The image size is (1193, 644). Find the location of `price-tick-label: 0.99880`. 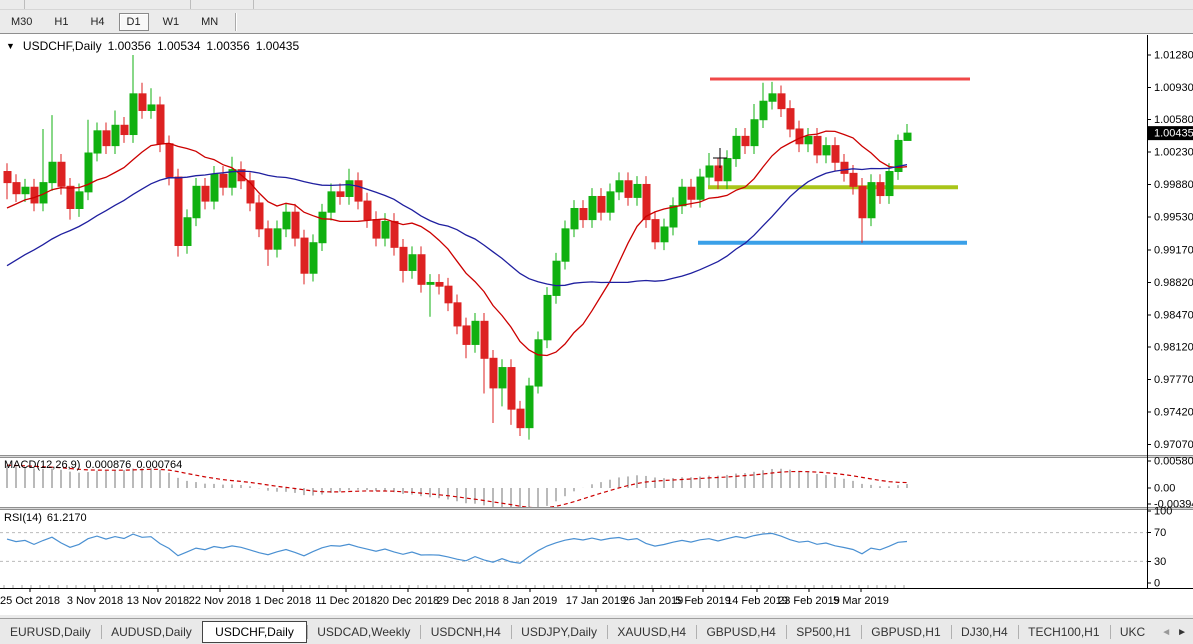

price-tick-label: 0.99880 is located at coordinates (1173, 185).